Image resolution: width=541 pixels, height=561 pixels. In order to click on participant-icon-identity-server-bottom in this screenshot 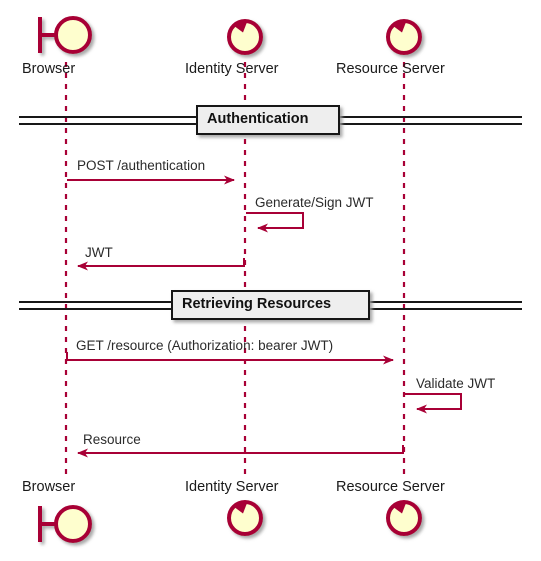, I will do `click(245, 518)`.